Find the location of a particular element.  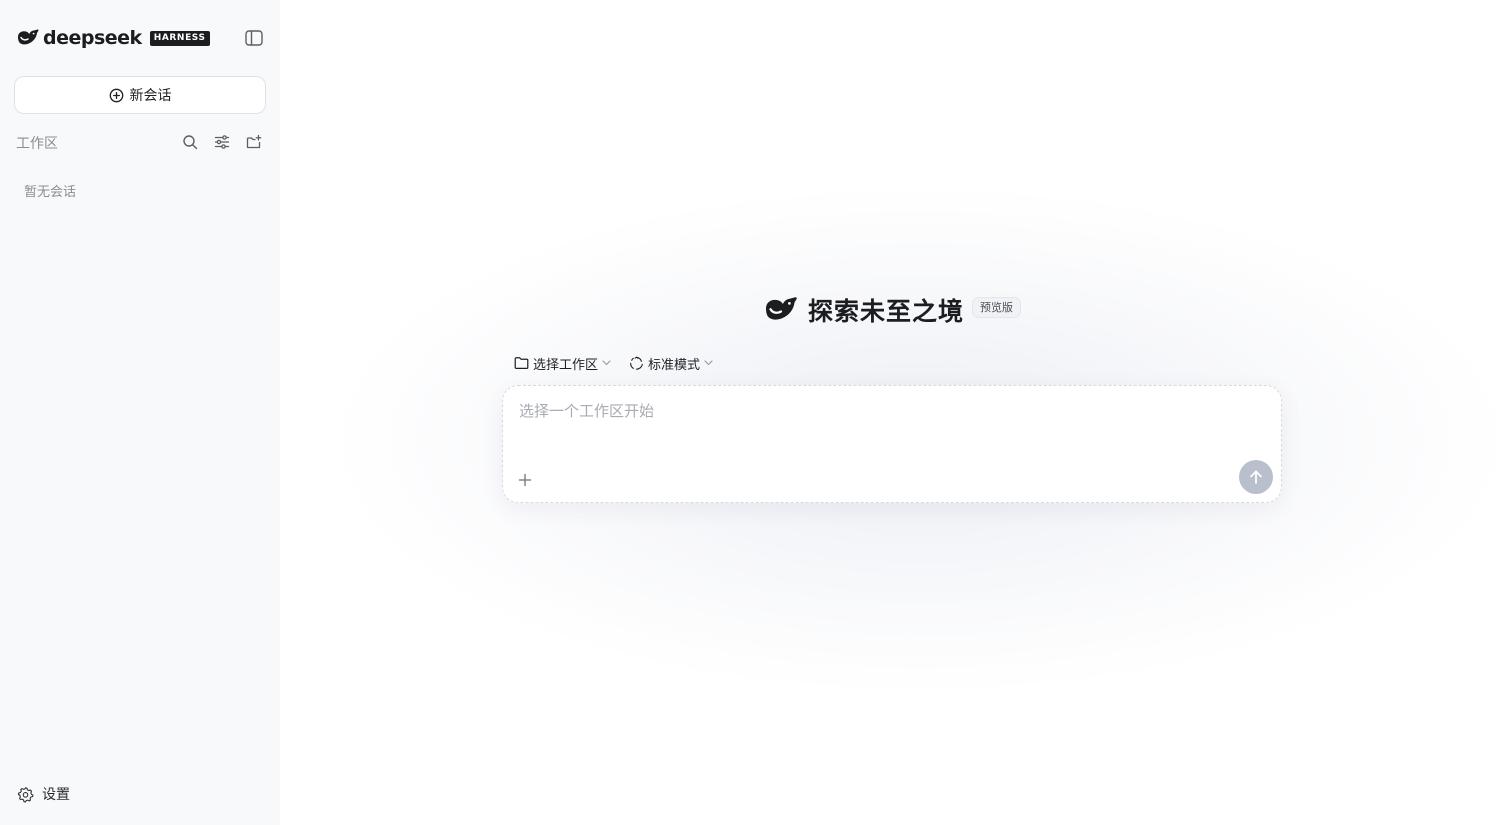

new-chat-label: 新会话 is located at coordinates (150, 96).